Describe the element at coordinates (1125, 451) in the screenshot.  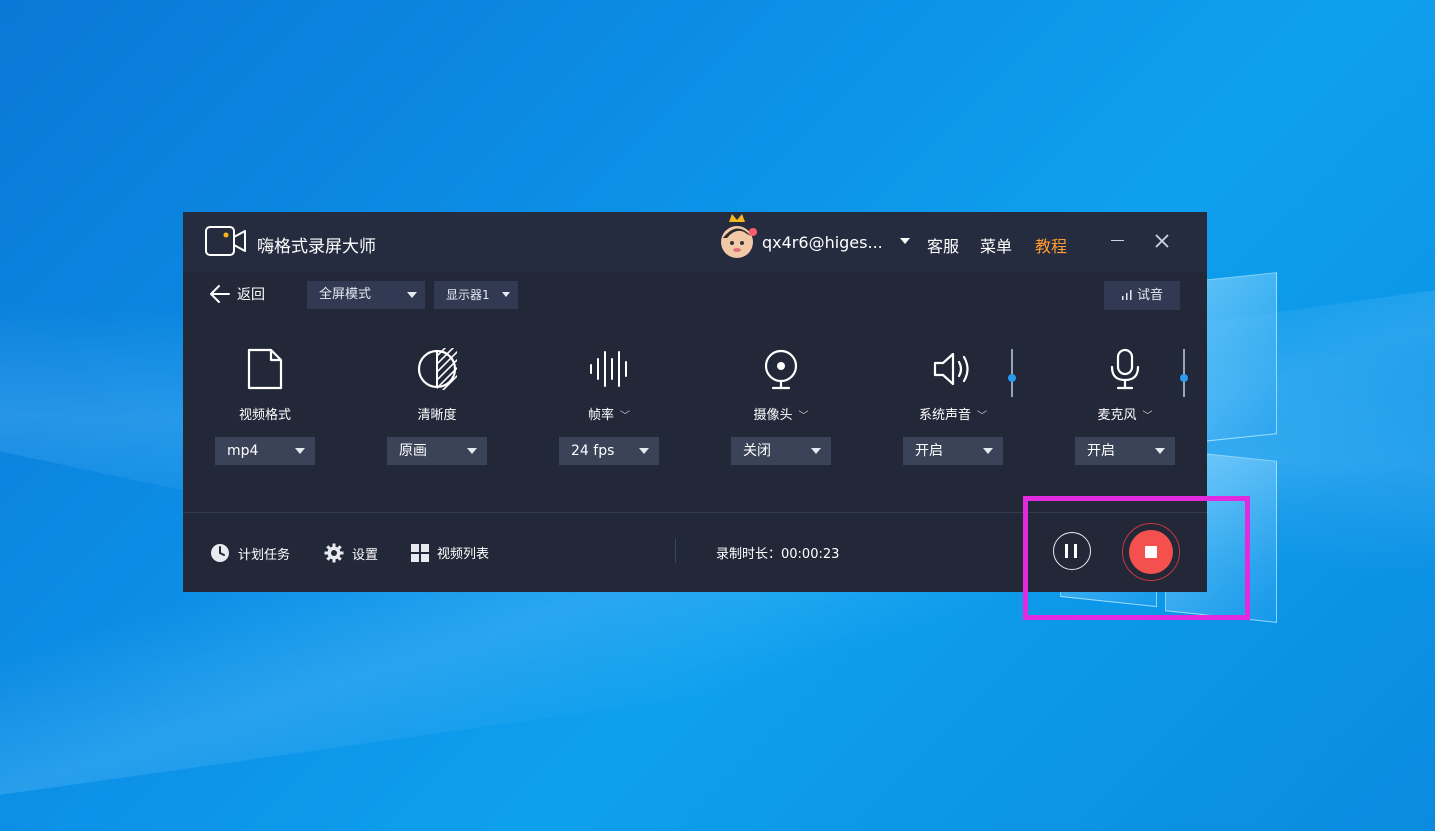
I see `microphone-select: 开启` at that location.